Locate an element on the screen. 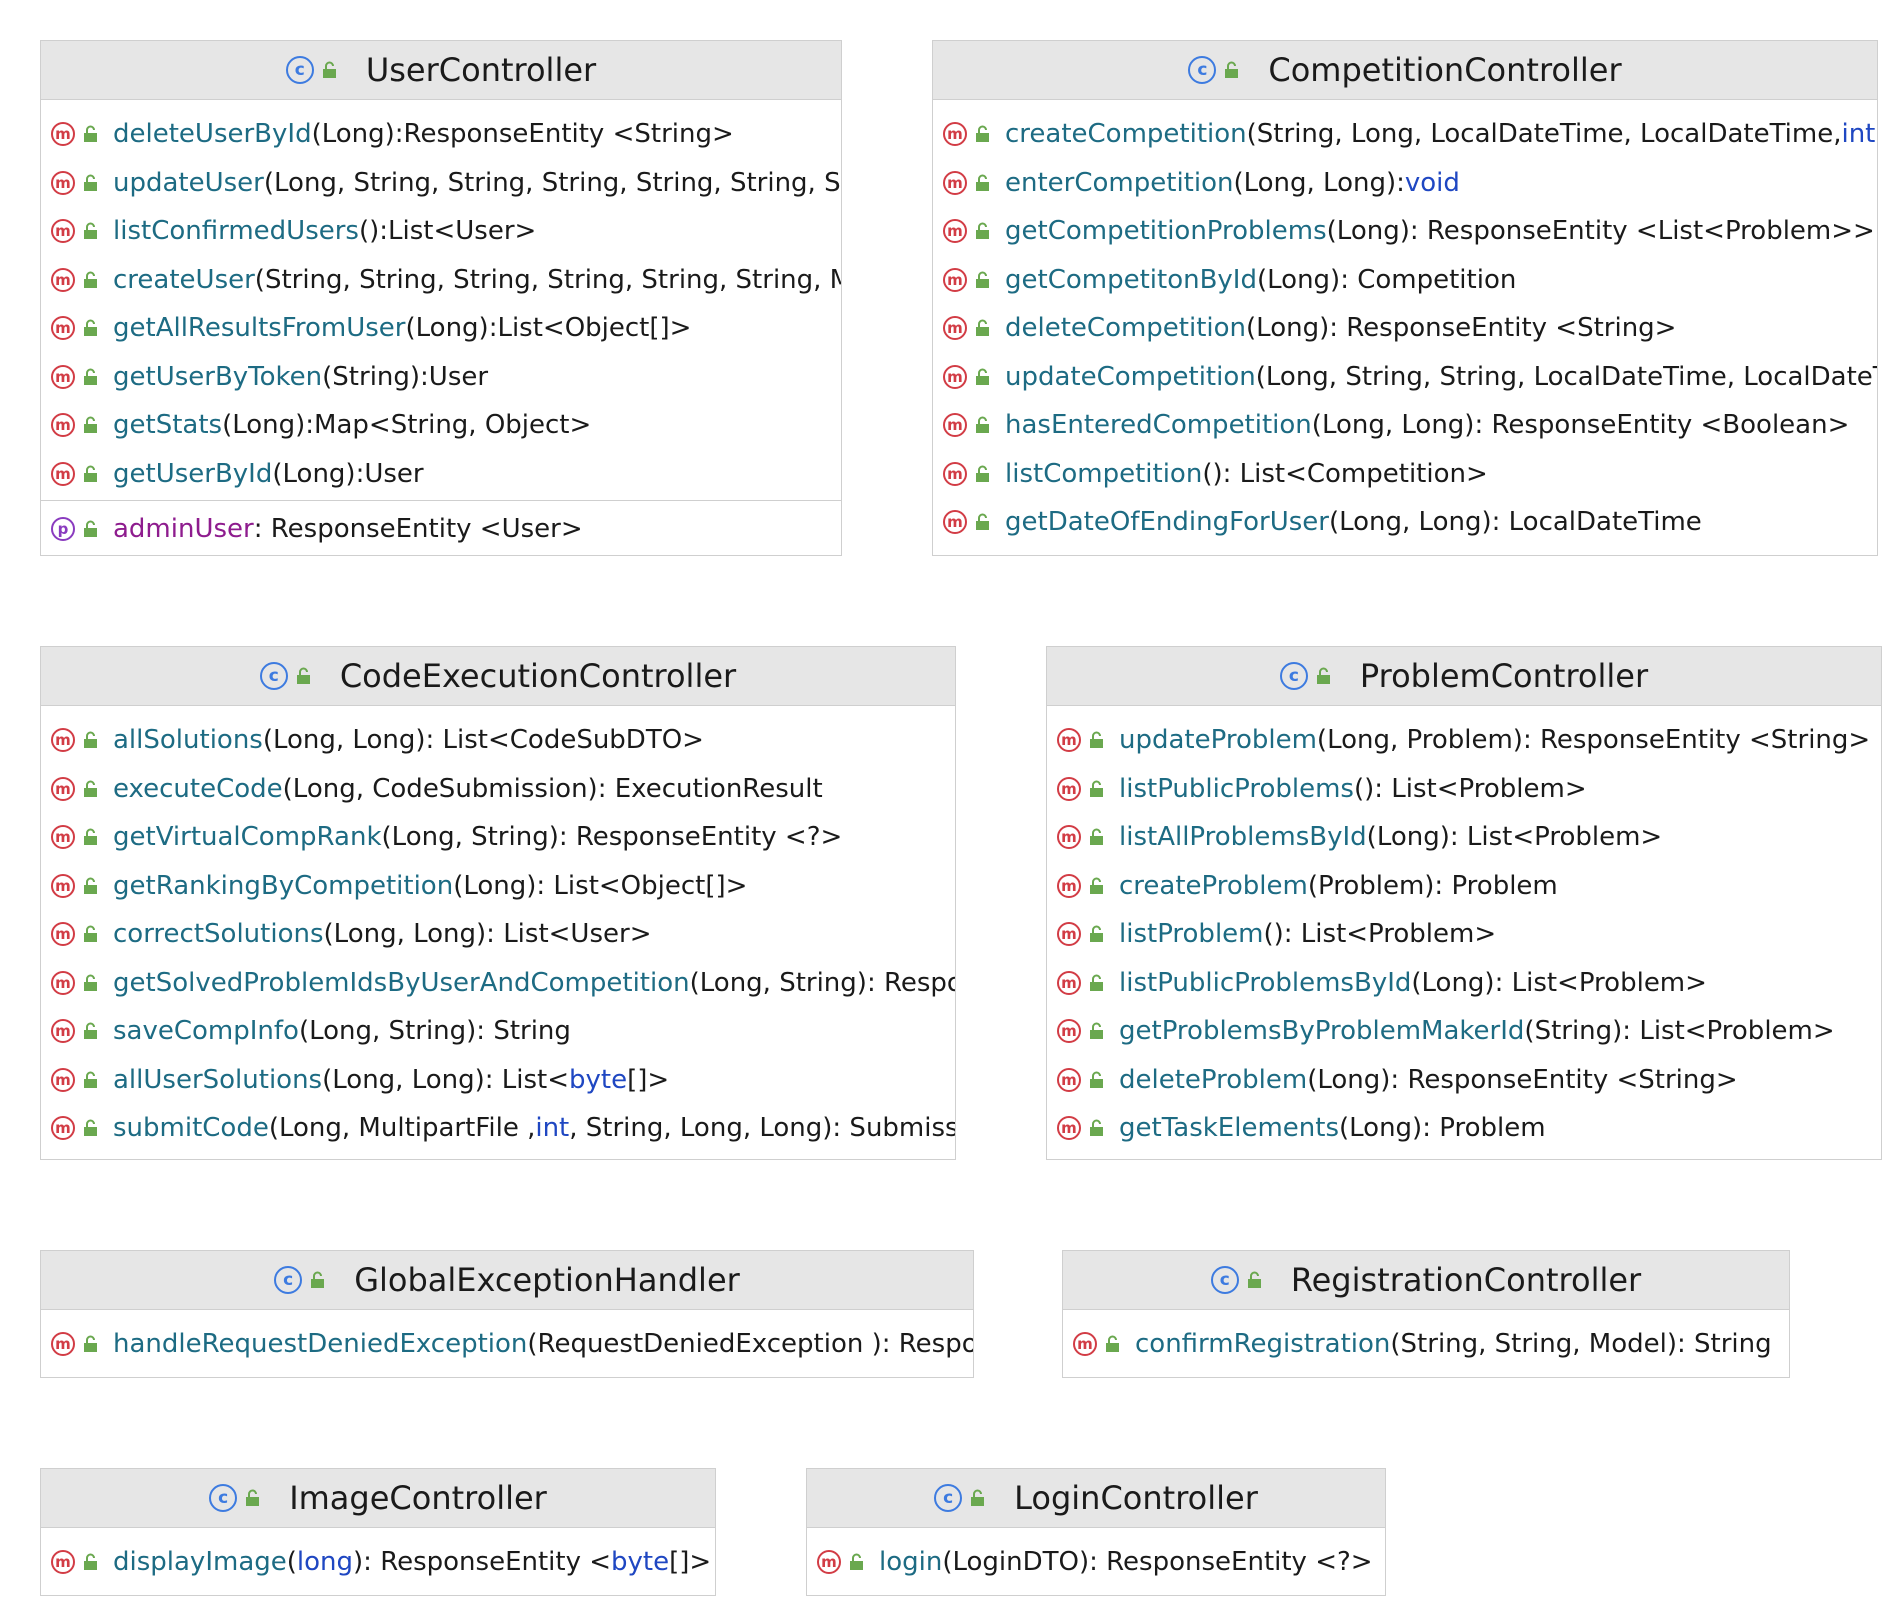 This screenshot has width=1904, height=1624. method-row: m listProblem (): List<Problem> is located at coordinates (1464, 934).